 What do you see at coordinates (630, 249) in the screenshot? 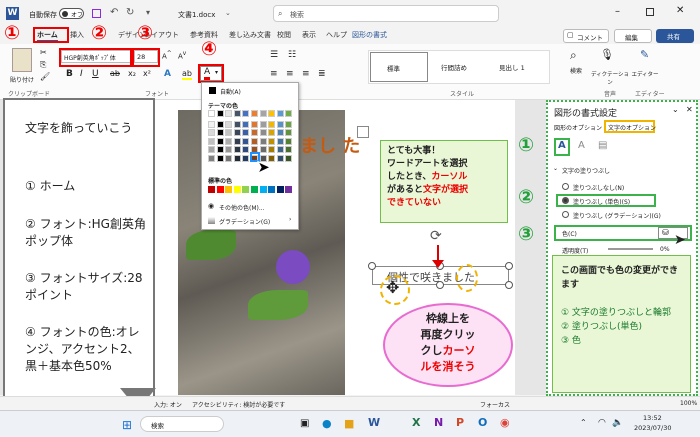
I see `transparency-slider` at bounding box center [630, 249].